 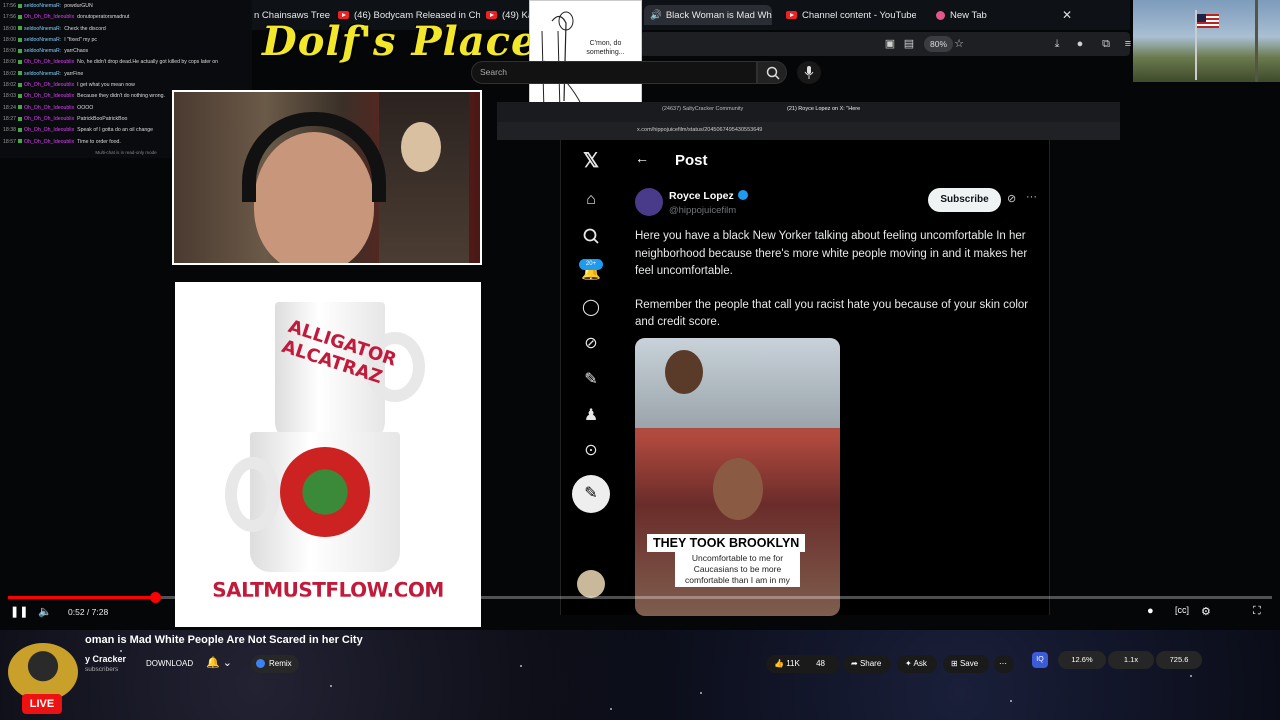 I want to click on home-icon: ⌂, so click(x=591, y=200).